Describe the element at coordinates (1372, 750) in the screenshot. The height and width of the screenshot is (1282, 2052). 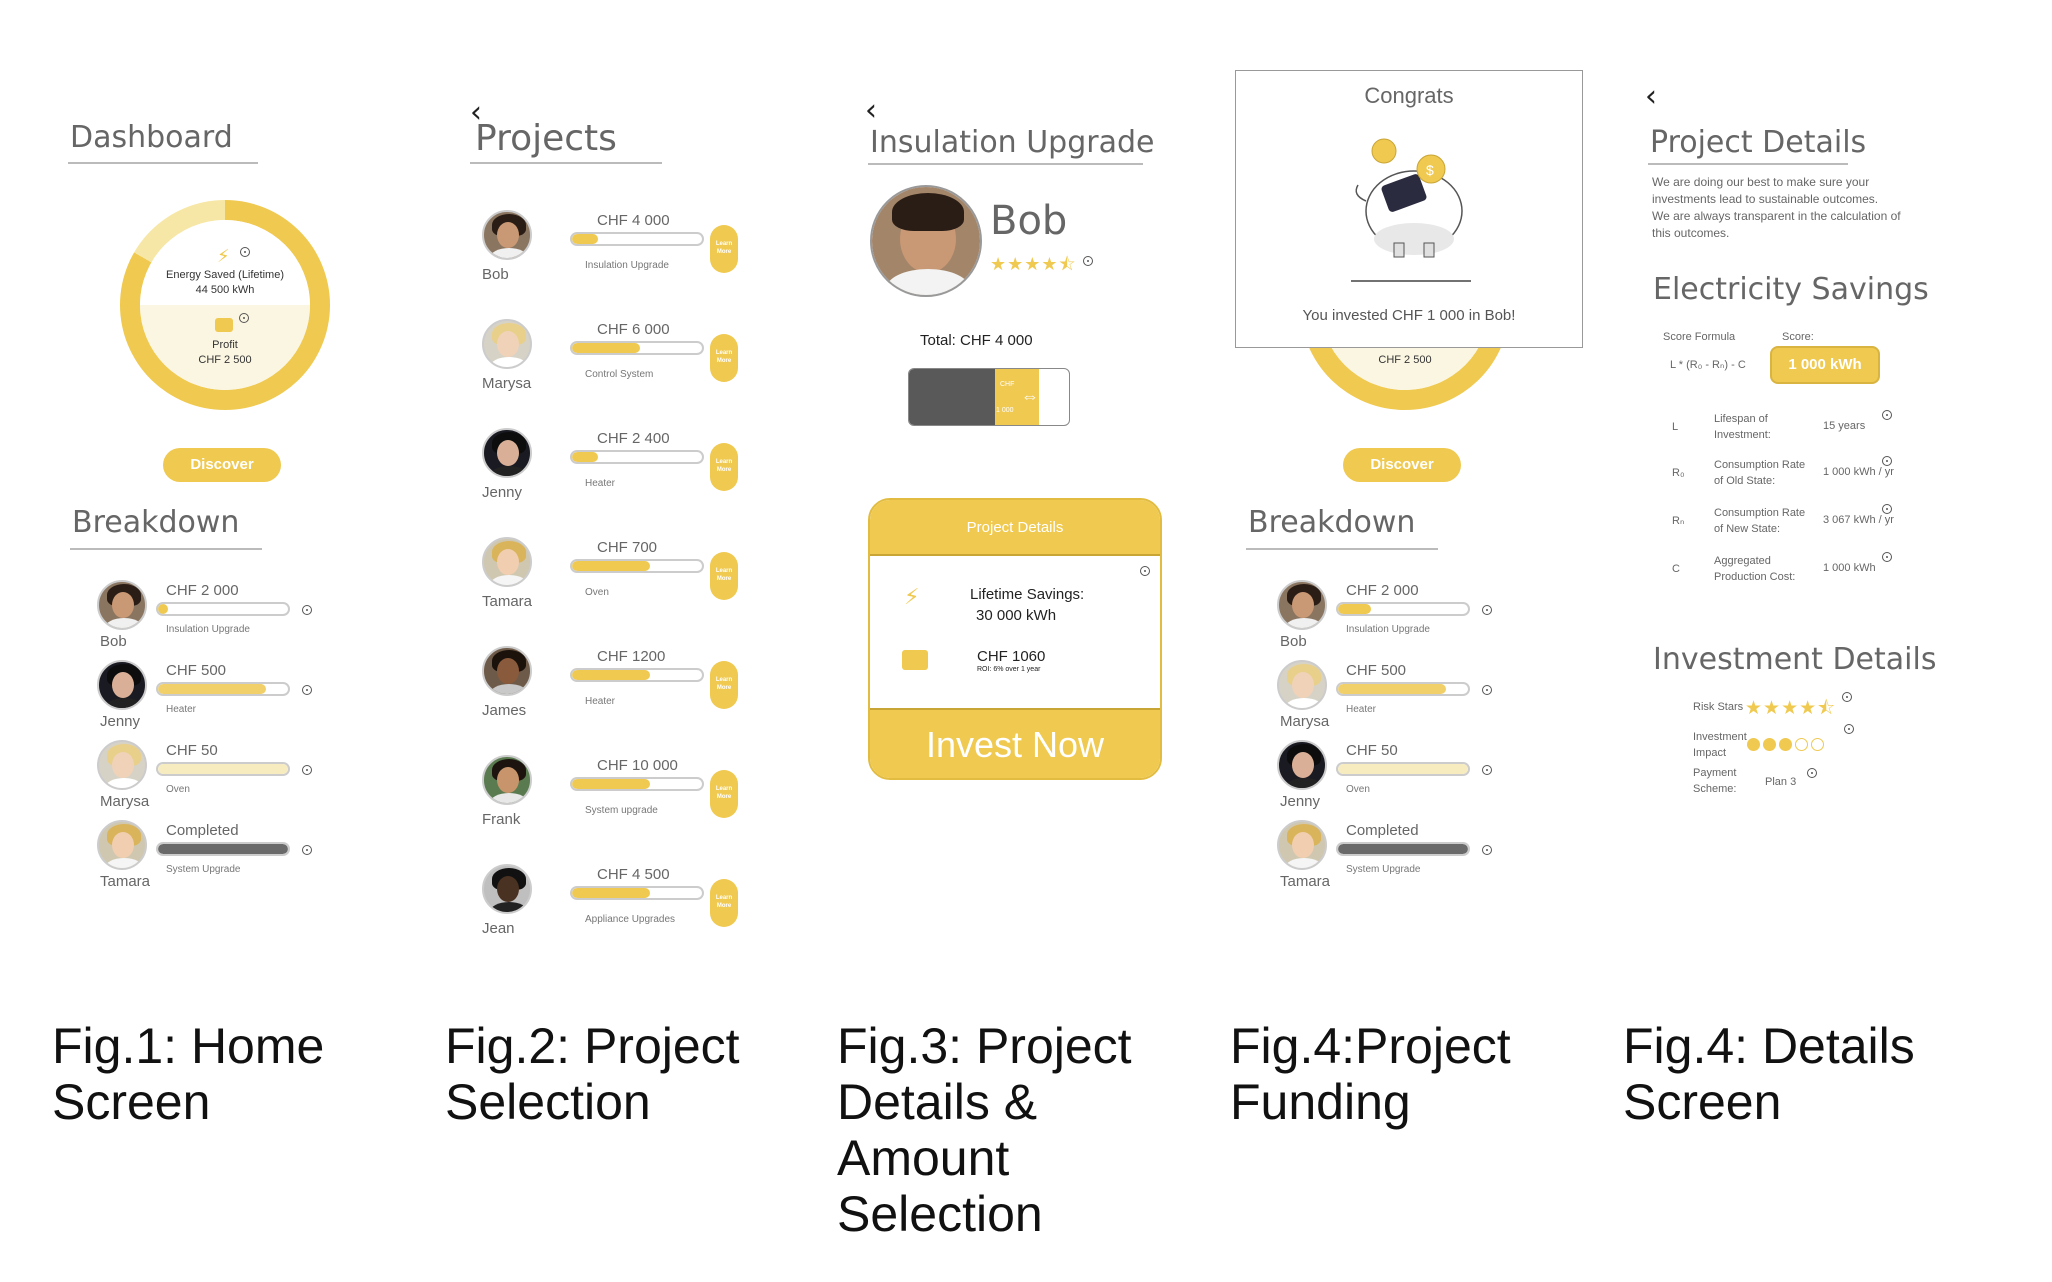
I see `amount-label: CHF 50` at that location.